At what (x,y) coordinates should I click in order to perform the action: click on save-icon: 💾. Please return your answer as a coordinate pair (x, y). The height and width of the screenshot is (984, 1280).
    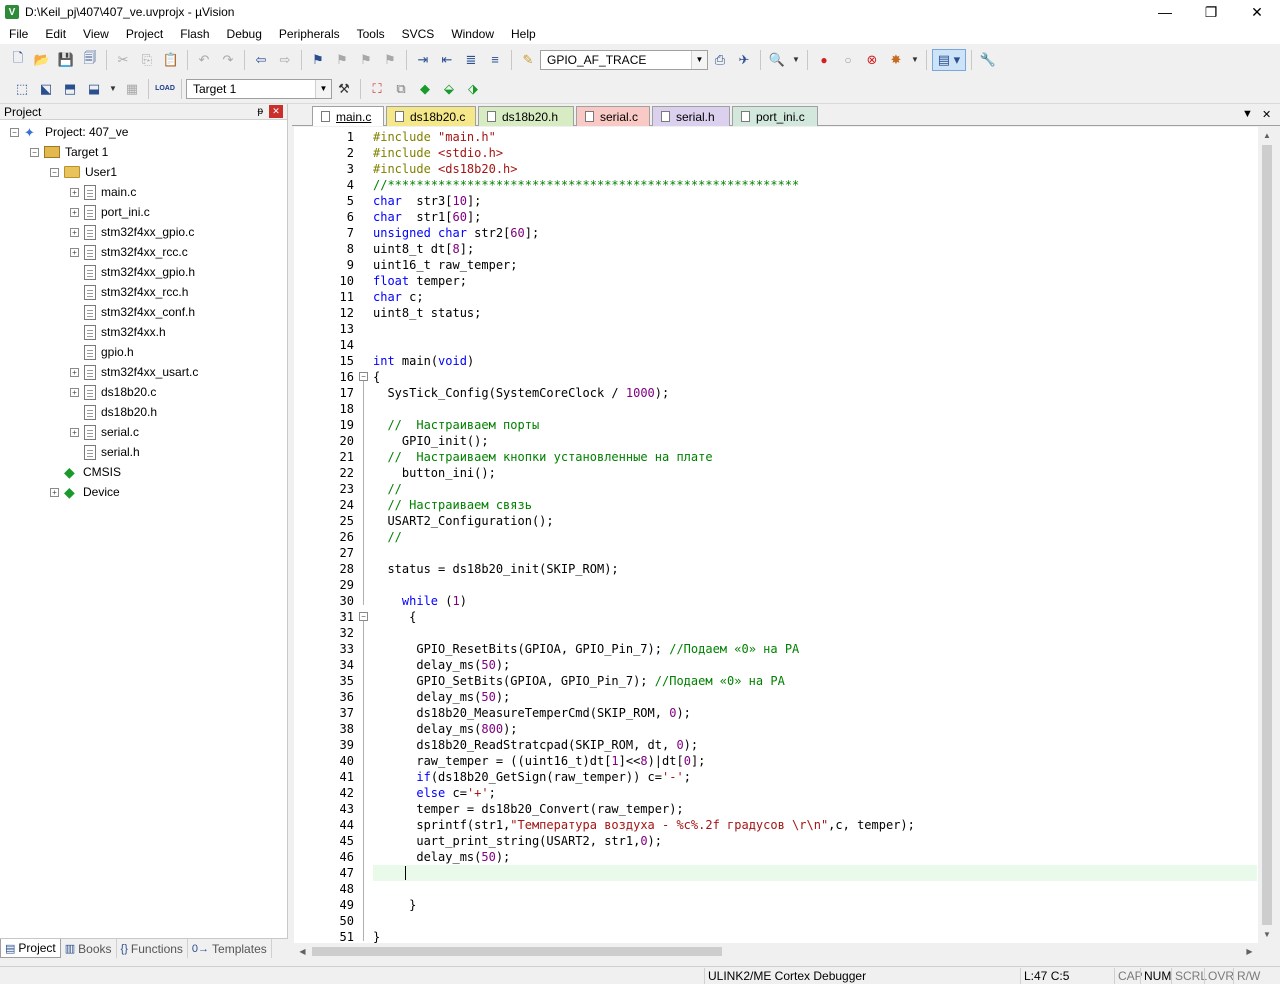
    Looking at the image, I should click on (66, 60).